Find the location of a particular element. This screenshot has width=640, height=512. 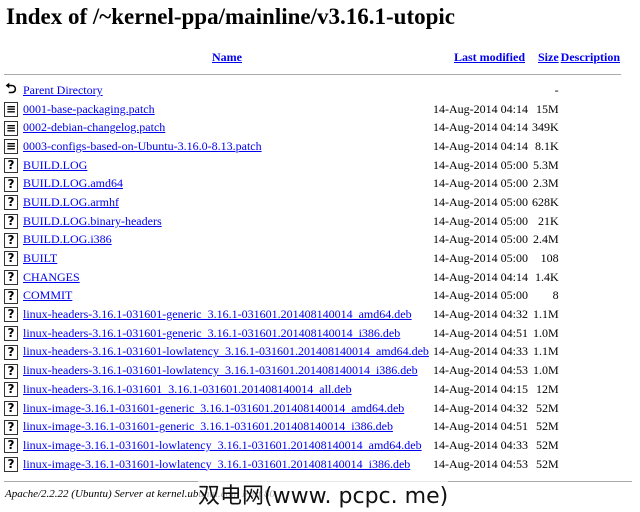

file-link: BUILD.LOG.i386 is located at coordinates (67, 239).